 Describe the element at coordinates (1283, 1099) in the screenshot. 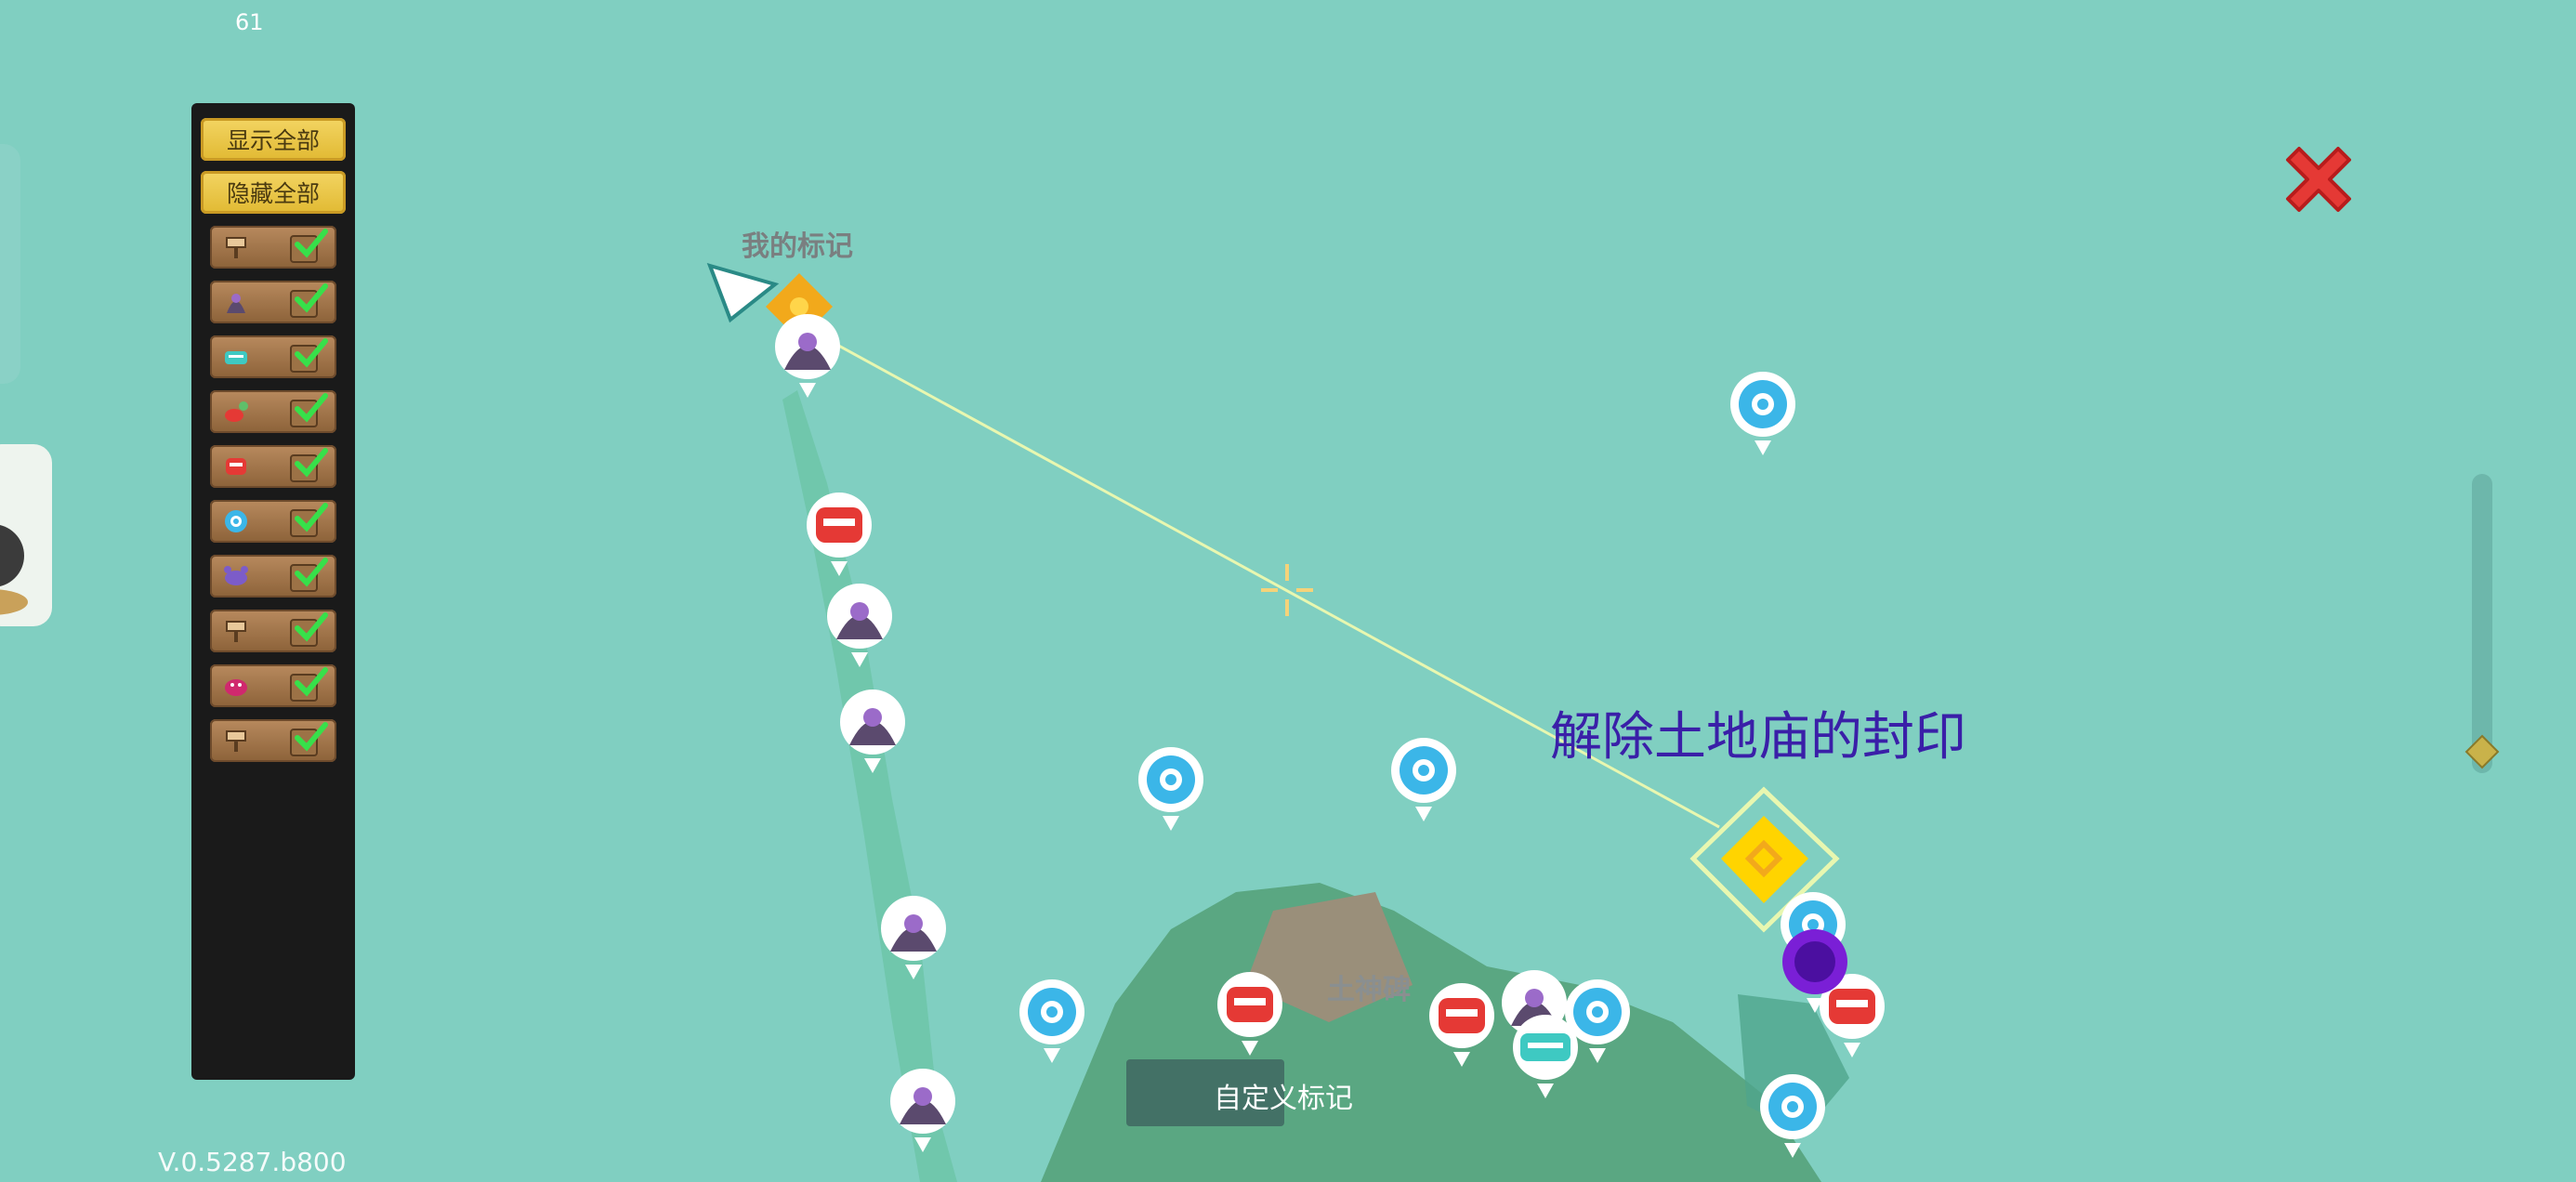

I see `custom-marker-label: 自定义标记` at that location.